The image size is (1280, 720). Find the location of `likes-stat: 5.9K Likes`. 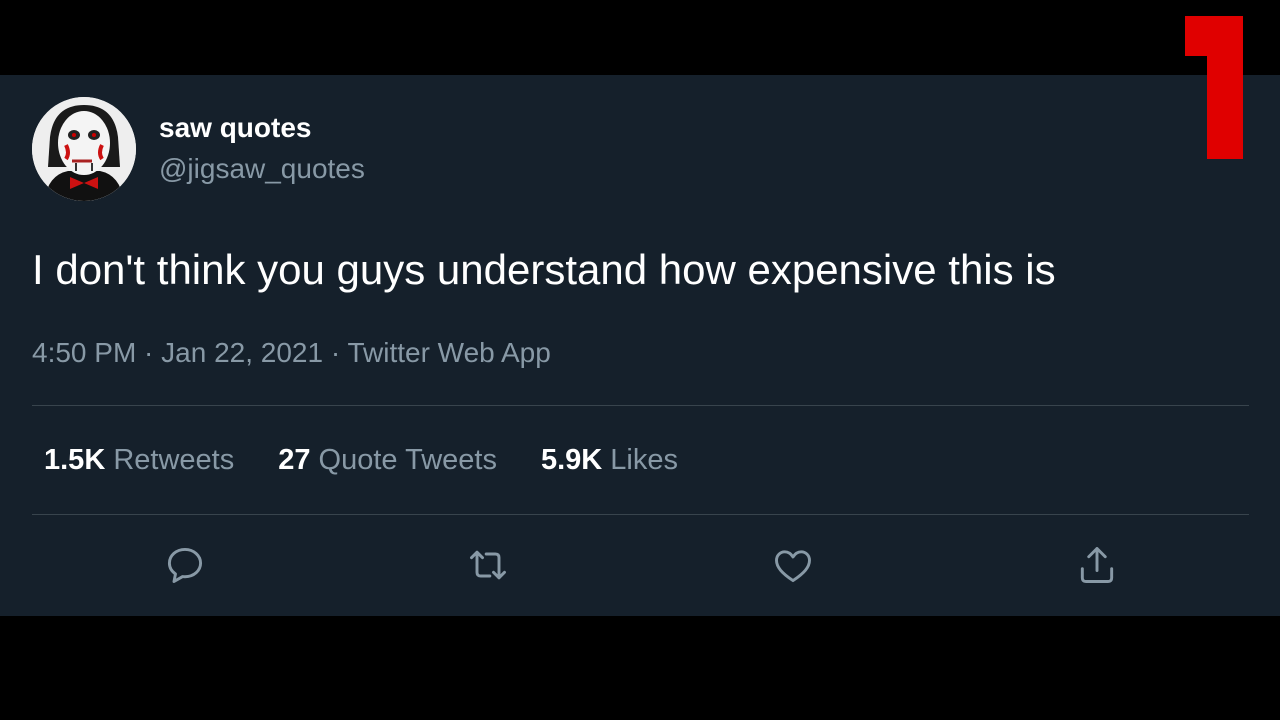

likes-stat: 5.9K Likes is located at coordinates (609, 460).